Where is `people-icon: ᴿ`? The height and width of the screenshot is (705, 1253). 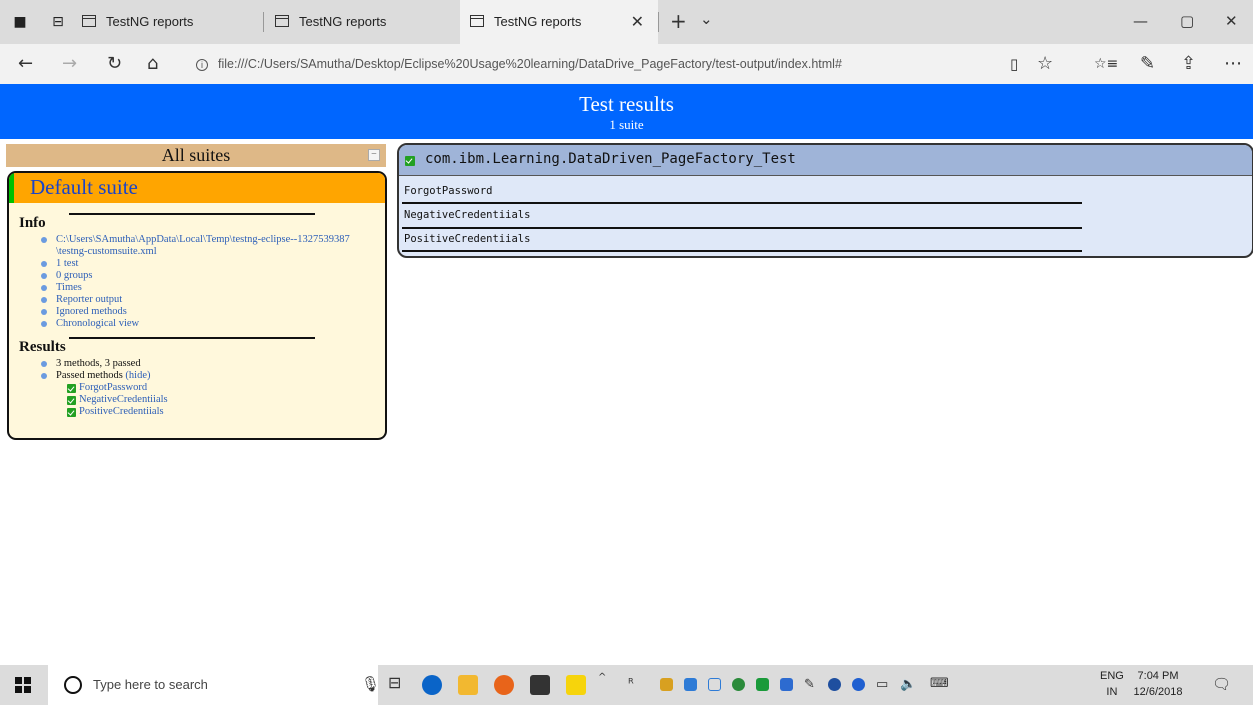 people-icon: ᴿ is located at coordinates (631, 685).